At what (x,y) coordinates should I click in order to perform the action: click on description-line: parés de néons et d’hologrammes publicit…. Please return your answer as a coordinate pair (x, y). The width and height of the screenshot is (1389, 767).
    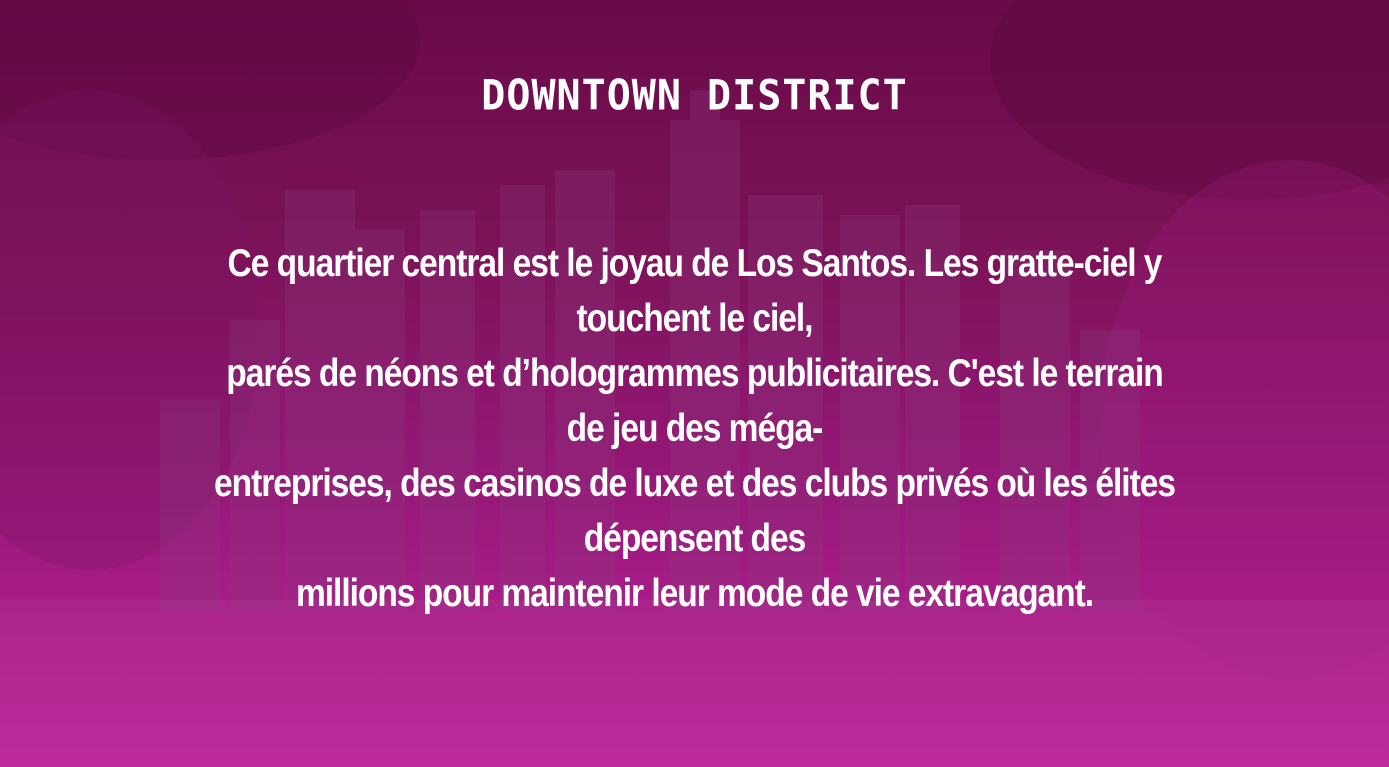
    Looking at the image, I should click on (694, 373).